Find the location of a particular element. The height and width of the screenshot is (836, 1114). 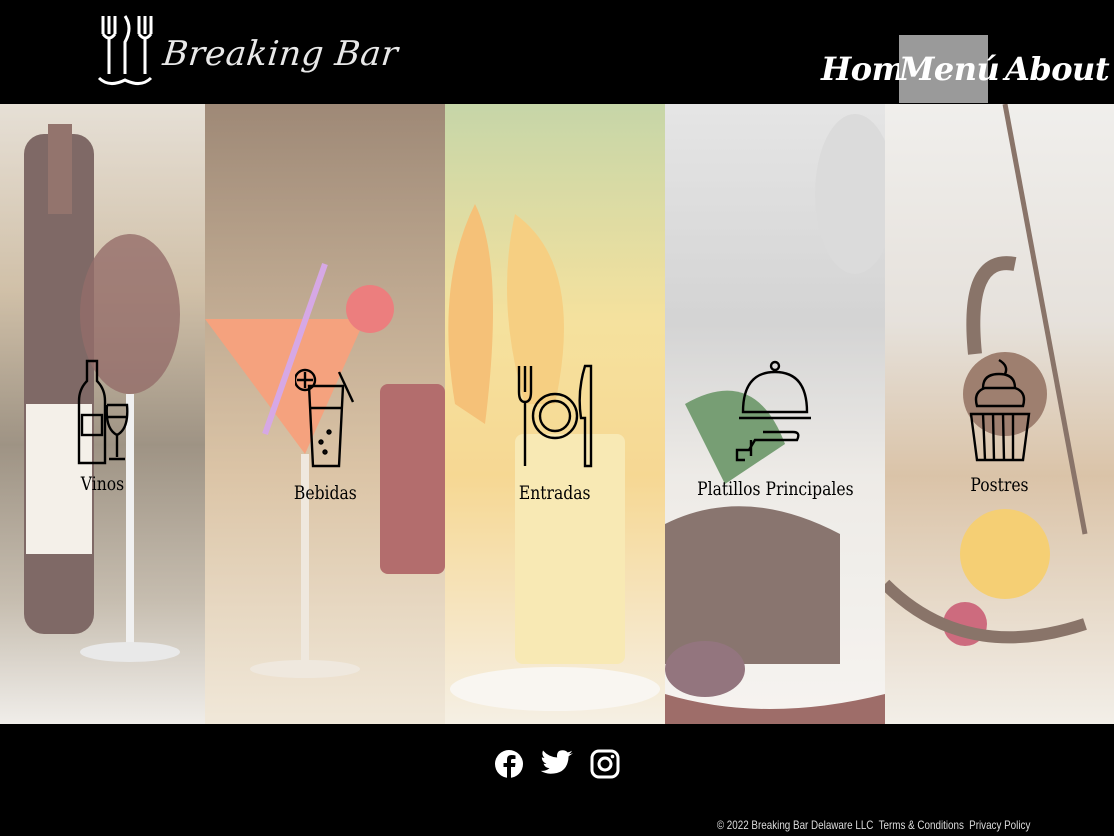

category-content: Vinos is located at coordinates (102, 427).